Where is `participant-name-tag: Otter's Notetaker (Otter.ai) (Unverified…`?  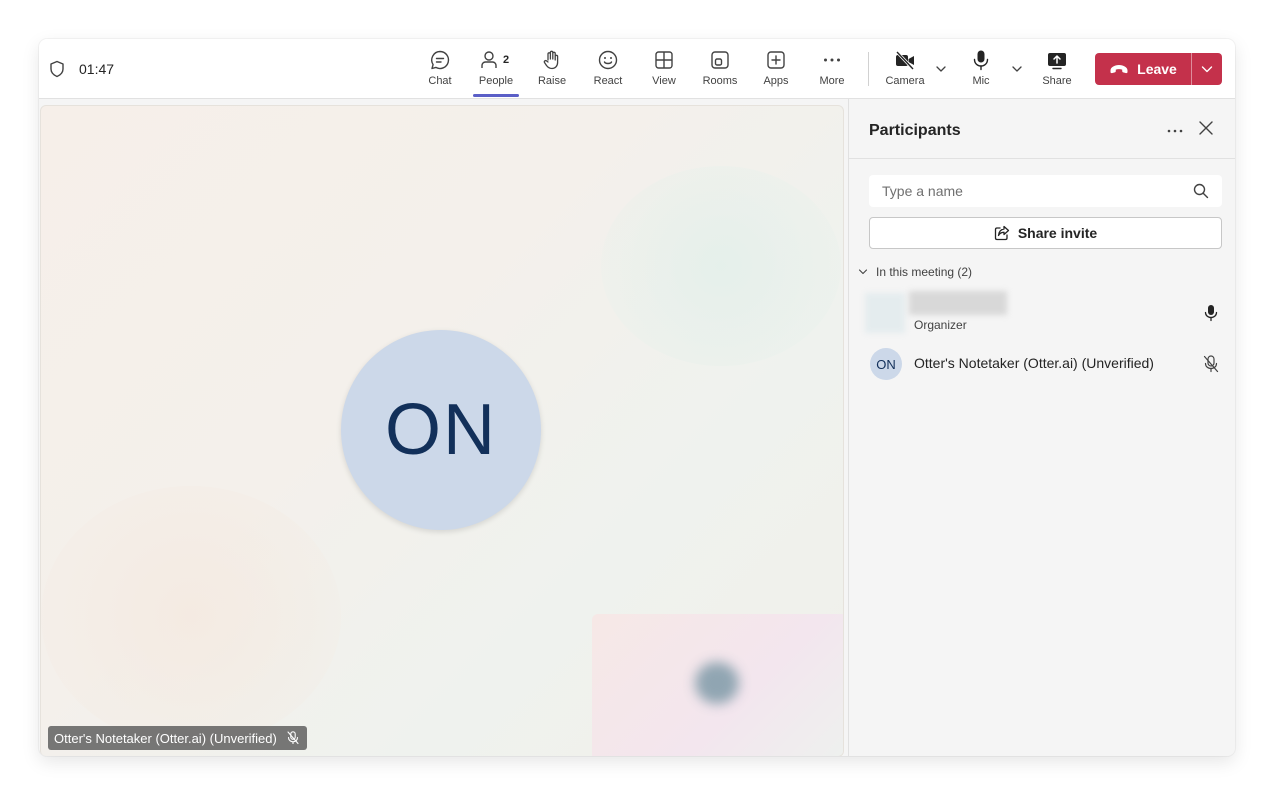
participant-name-tag: Otter's Notetaker (Otter.ai) (Unverified… is located at coordinates (177, 738).